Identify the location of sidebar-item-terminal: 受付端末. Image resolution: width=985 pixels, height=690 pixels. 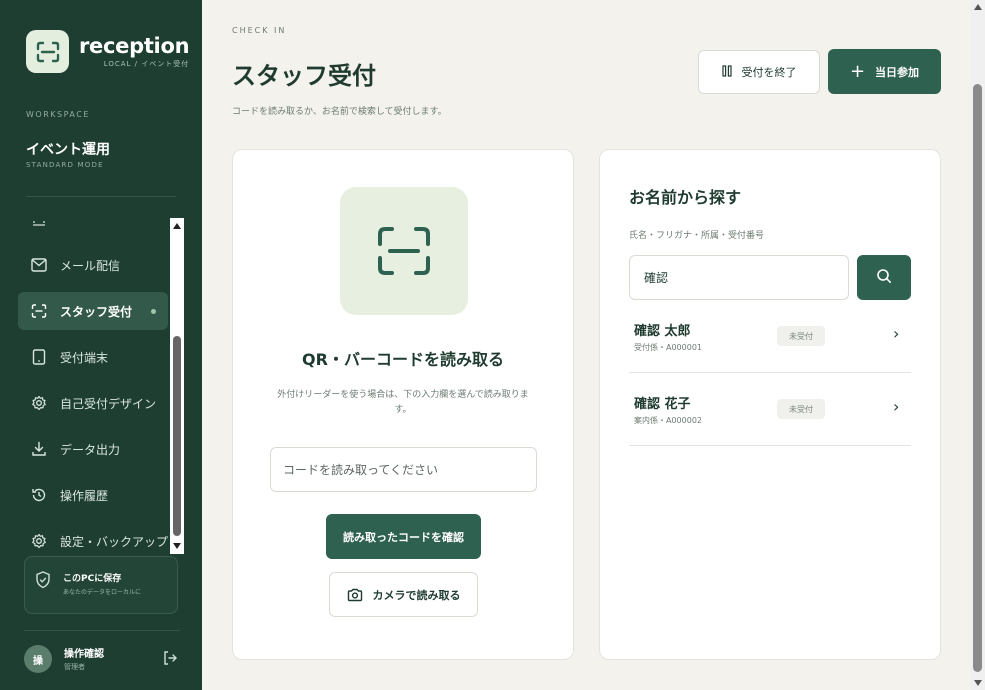
(93, 357).